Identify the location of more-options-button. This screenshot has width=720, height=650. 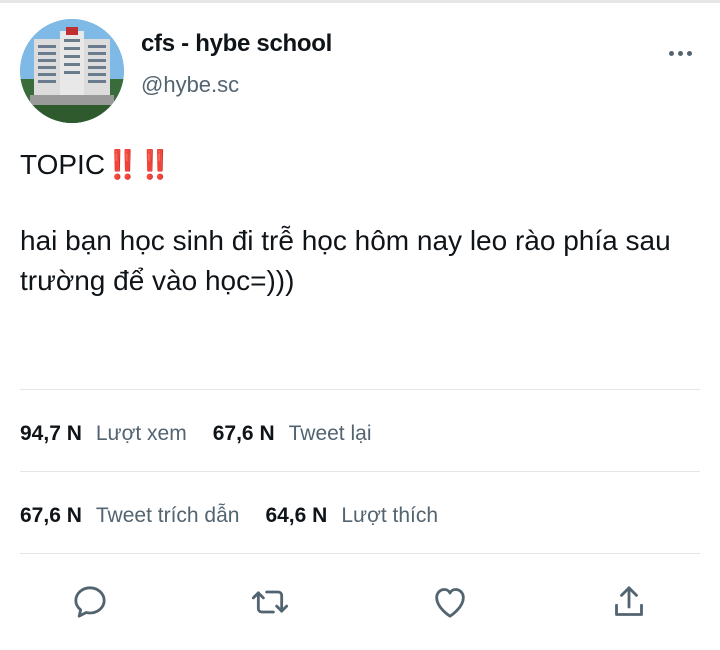
(680, 53).